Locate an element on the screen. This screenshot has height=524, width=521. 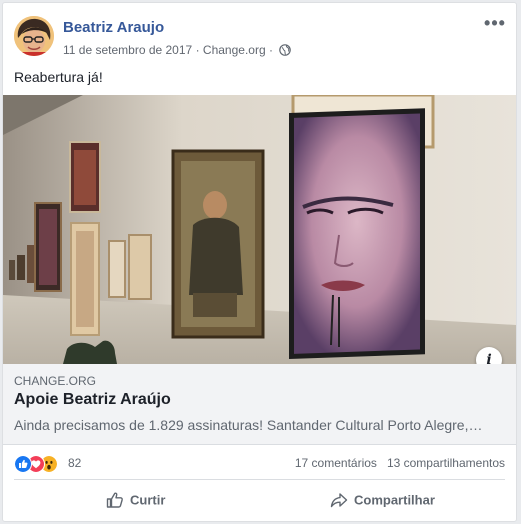
like-button: Curtir is located at coordinates (135, 504).